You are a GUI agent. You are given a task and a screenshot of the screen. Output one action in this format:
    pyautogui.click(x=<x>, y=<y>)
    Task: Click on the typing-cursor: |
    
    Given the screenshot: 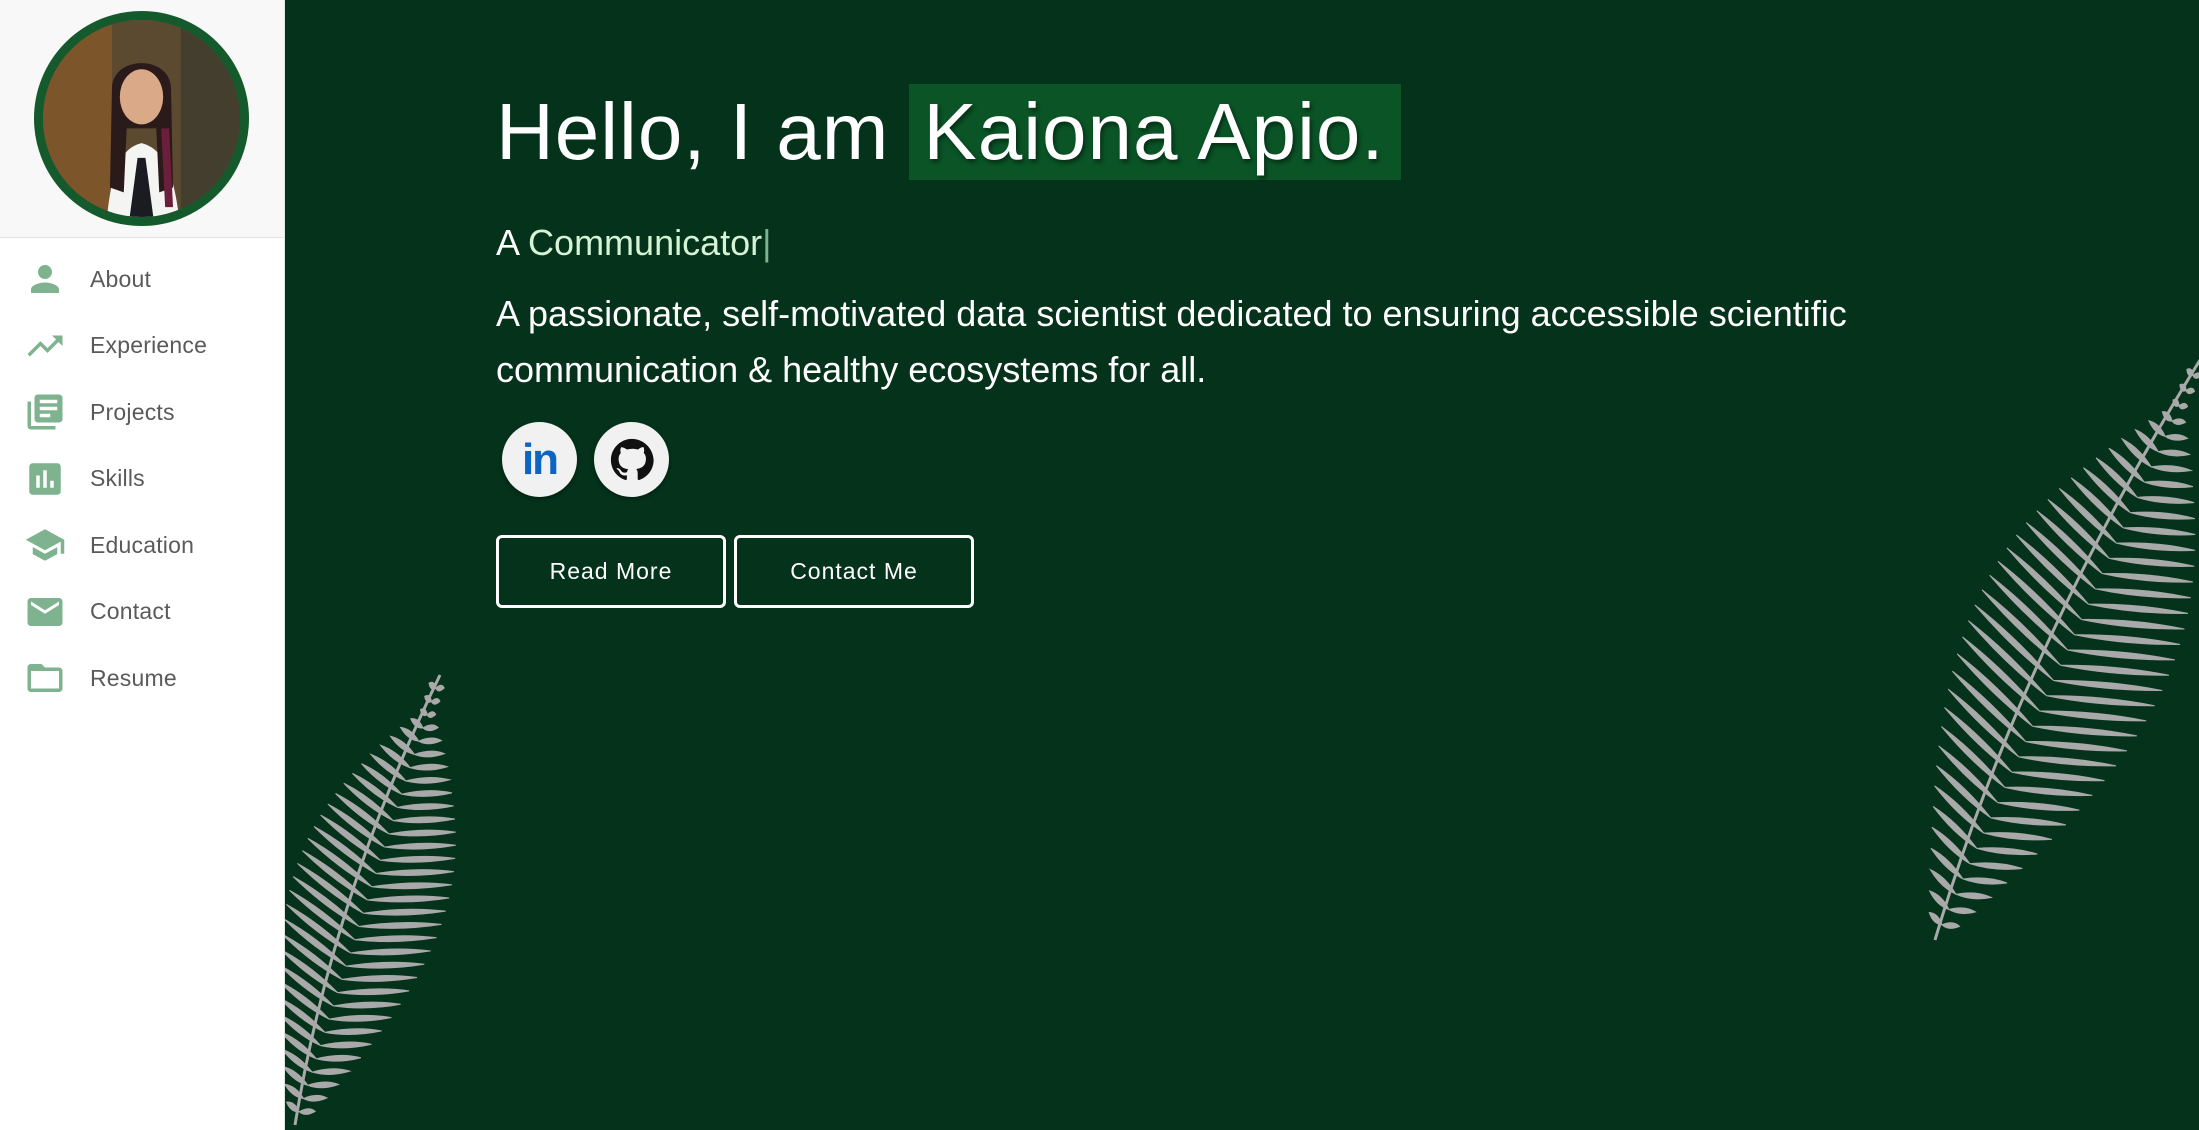 What is the action you would take?
    pyautogui.click(x=767, y=242)
    